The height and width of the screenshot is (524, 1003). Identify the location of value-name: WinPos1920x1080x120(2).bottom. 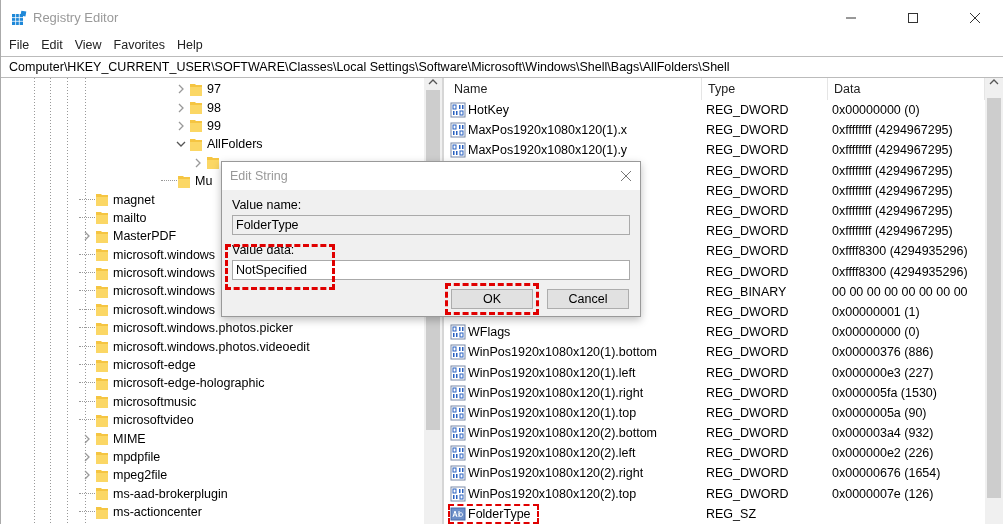
(556, 433).